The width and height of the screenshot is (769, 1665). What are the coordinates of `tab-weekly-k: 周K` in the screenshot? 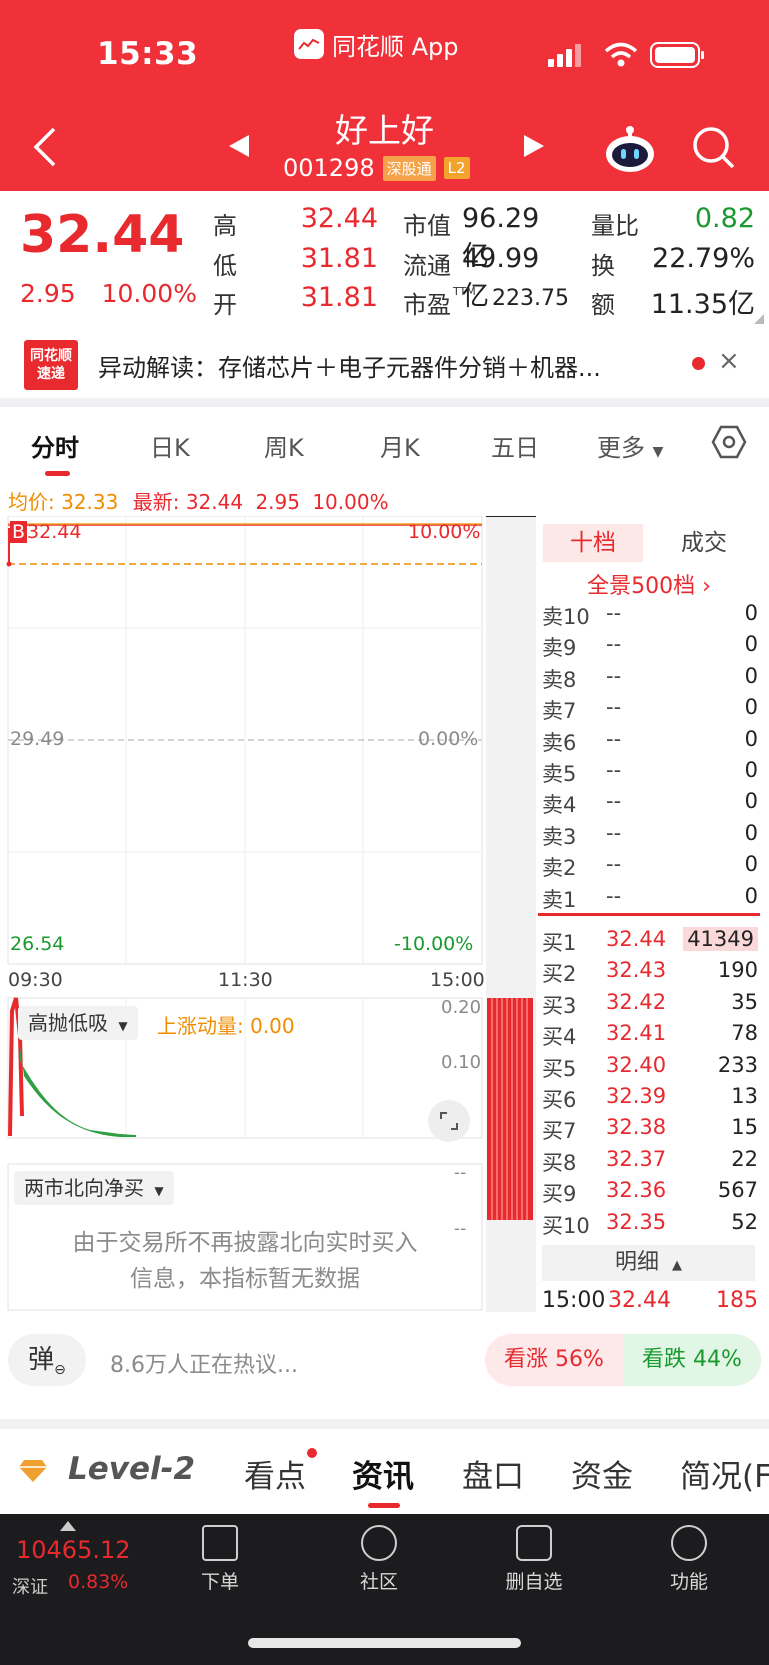 It's located at (284, 445).